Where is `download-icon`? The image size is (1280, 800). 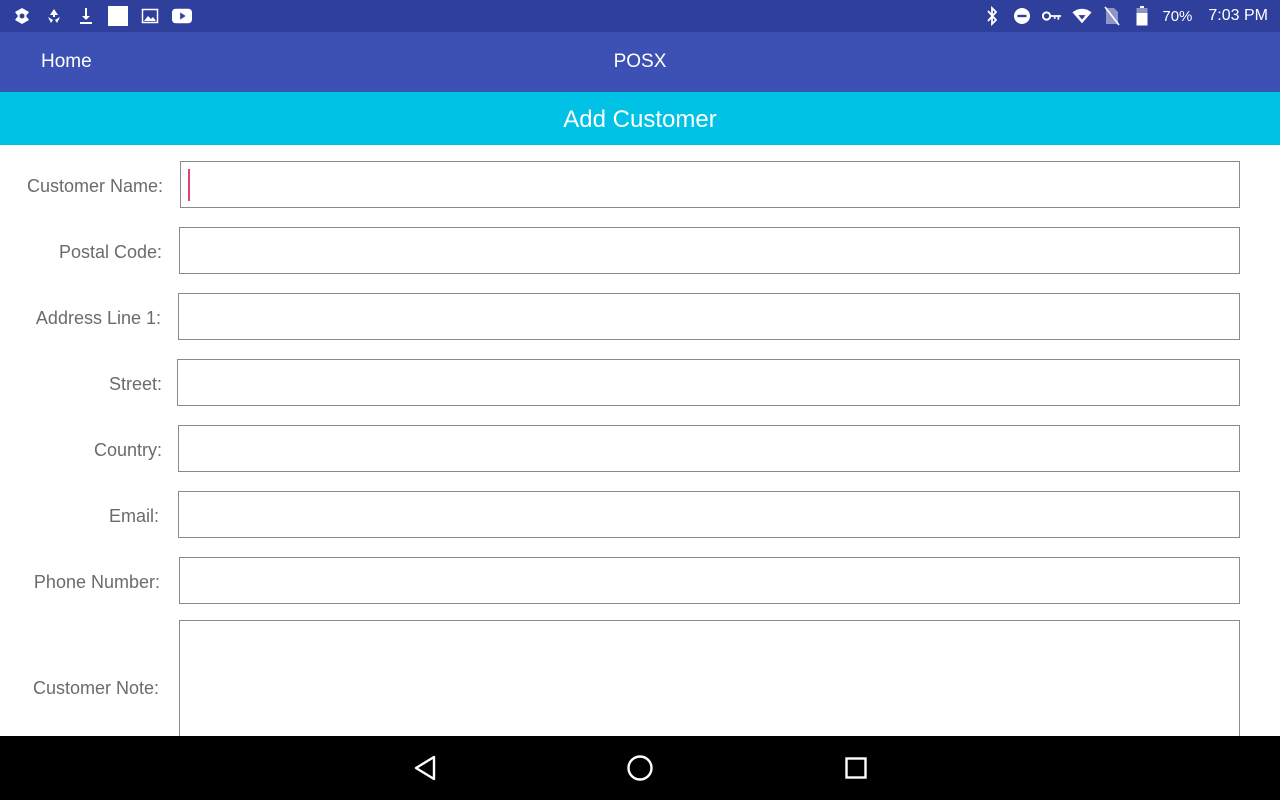
download-icon is located at coordinates (86, 16).